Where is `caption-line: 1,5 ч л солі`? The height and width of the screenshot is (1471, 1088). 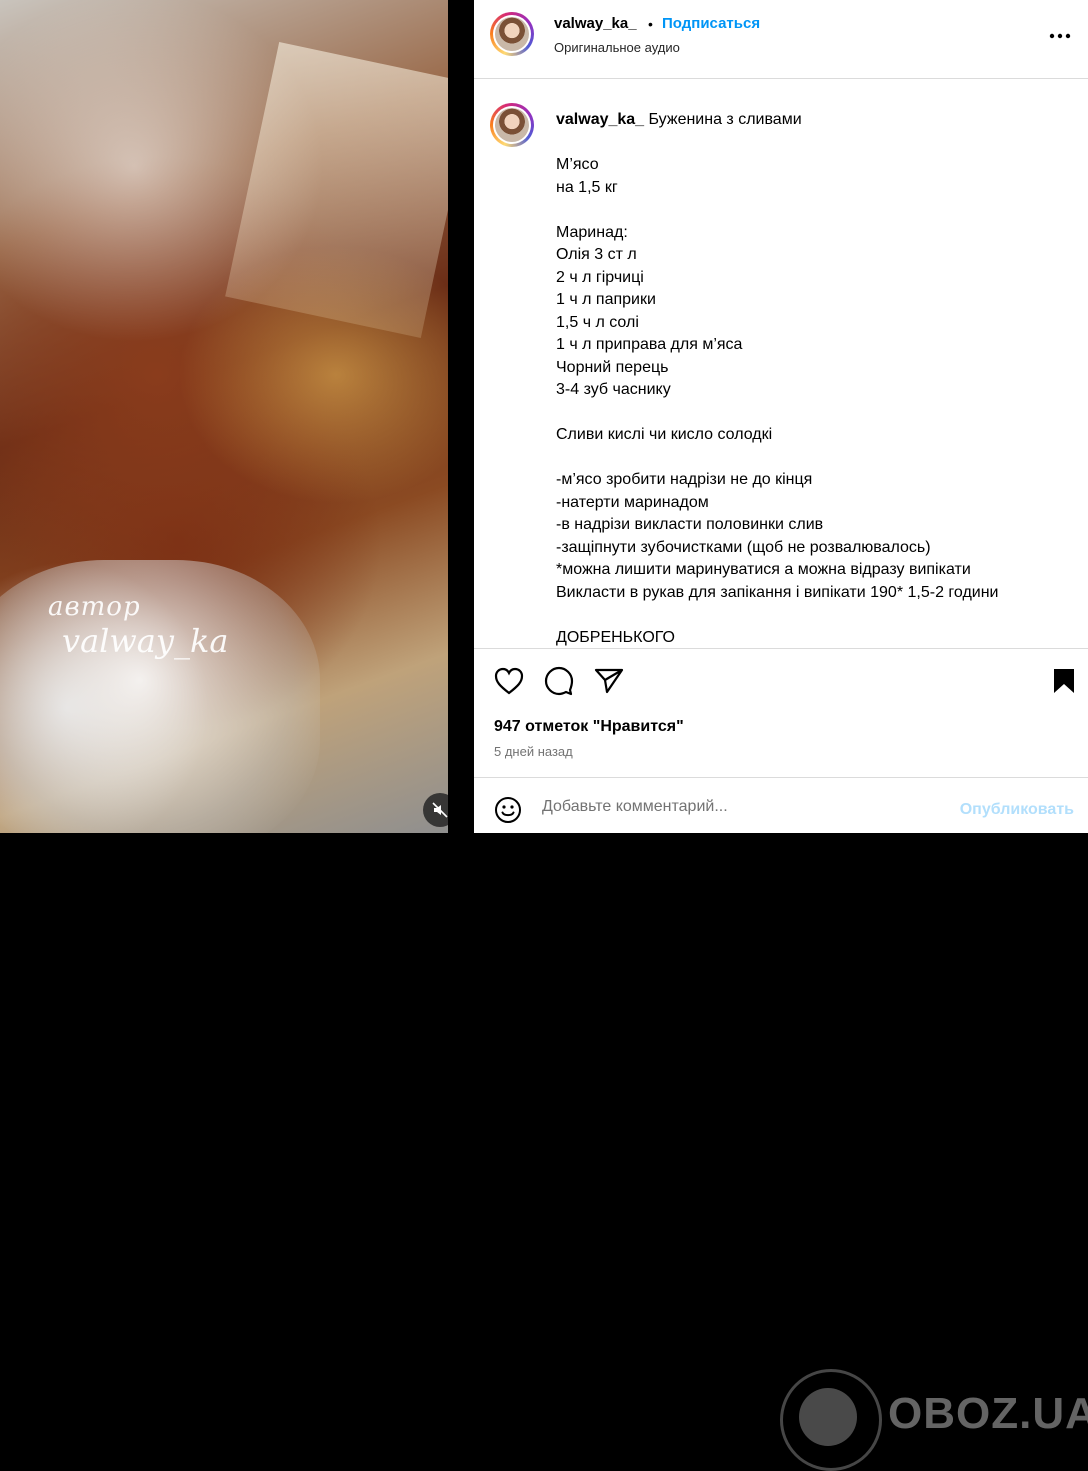 caption-line: 1,5 ч л солі is located at coordinates (597, 322).